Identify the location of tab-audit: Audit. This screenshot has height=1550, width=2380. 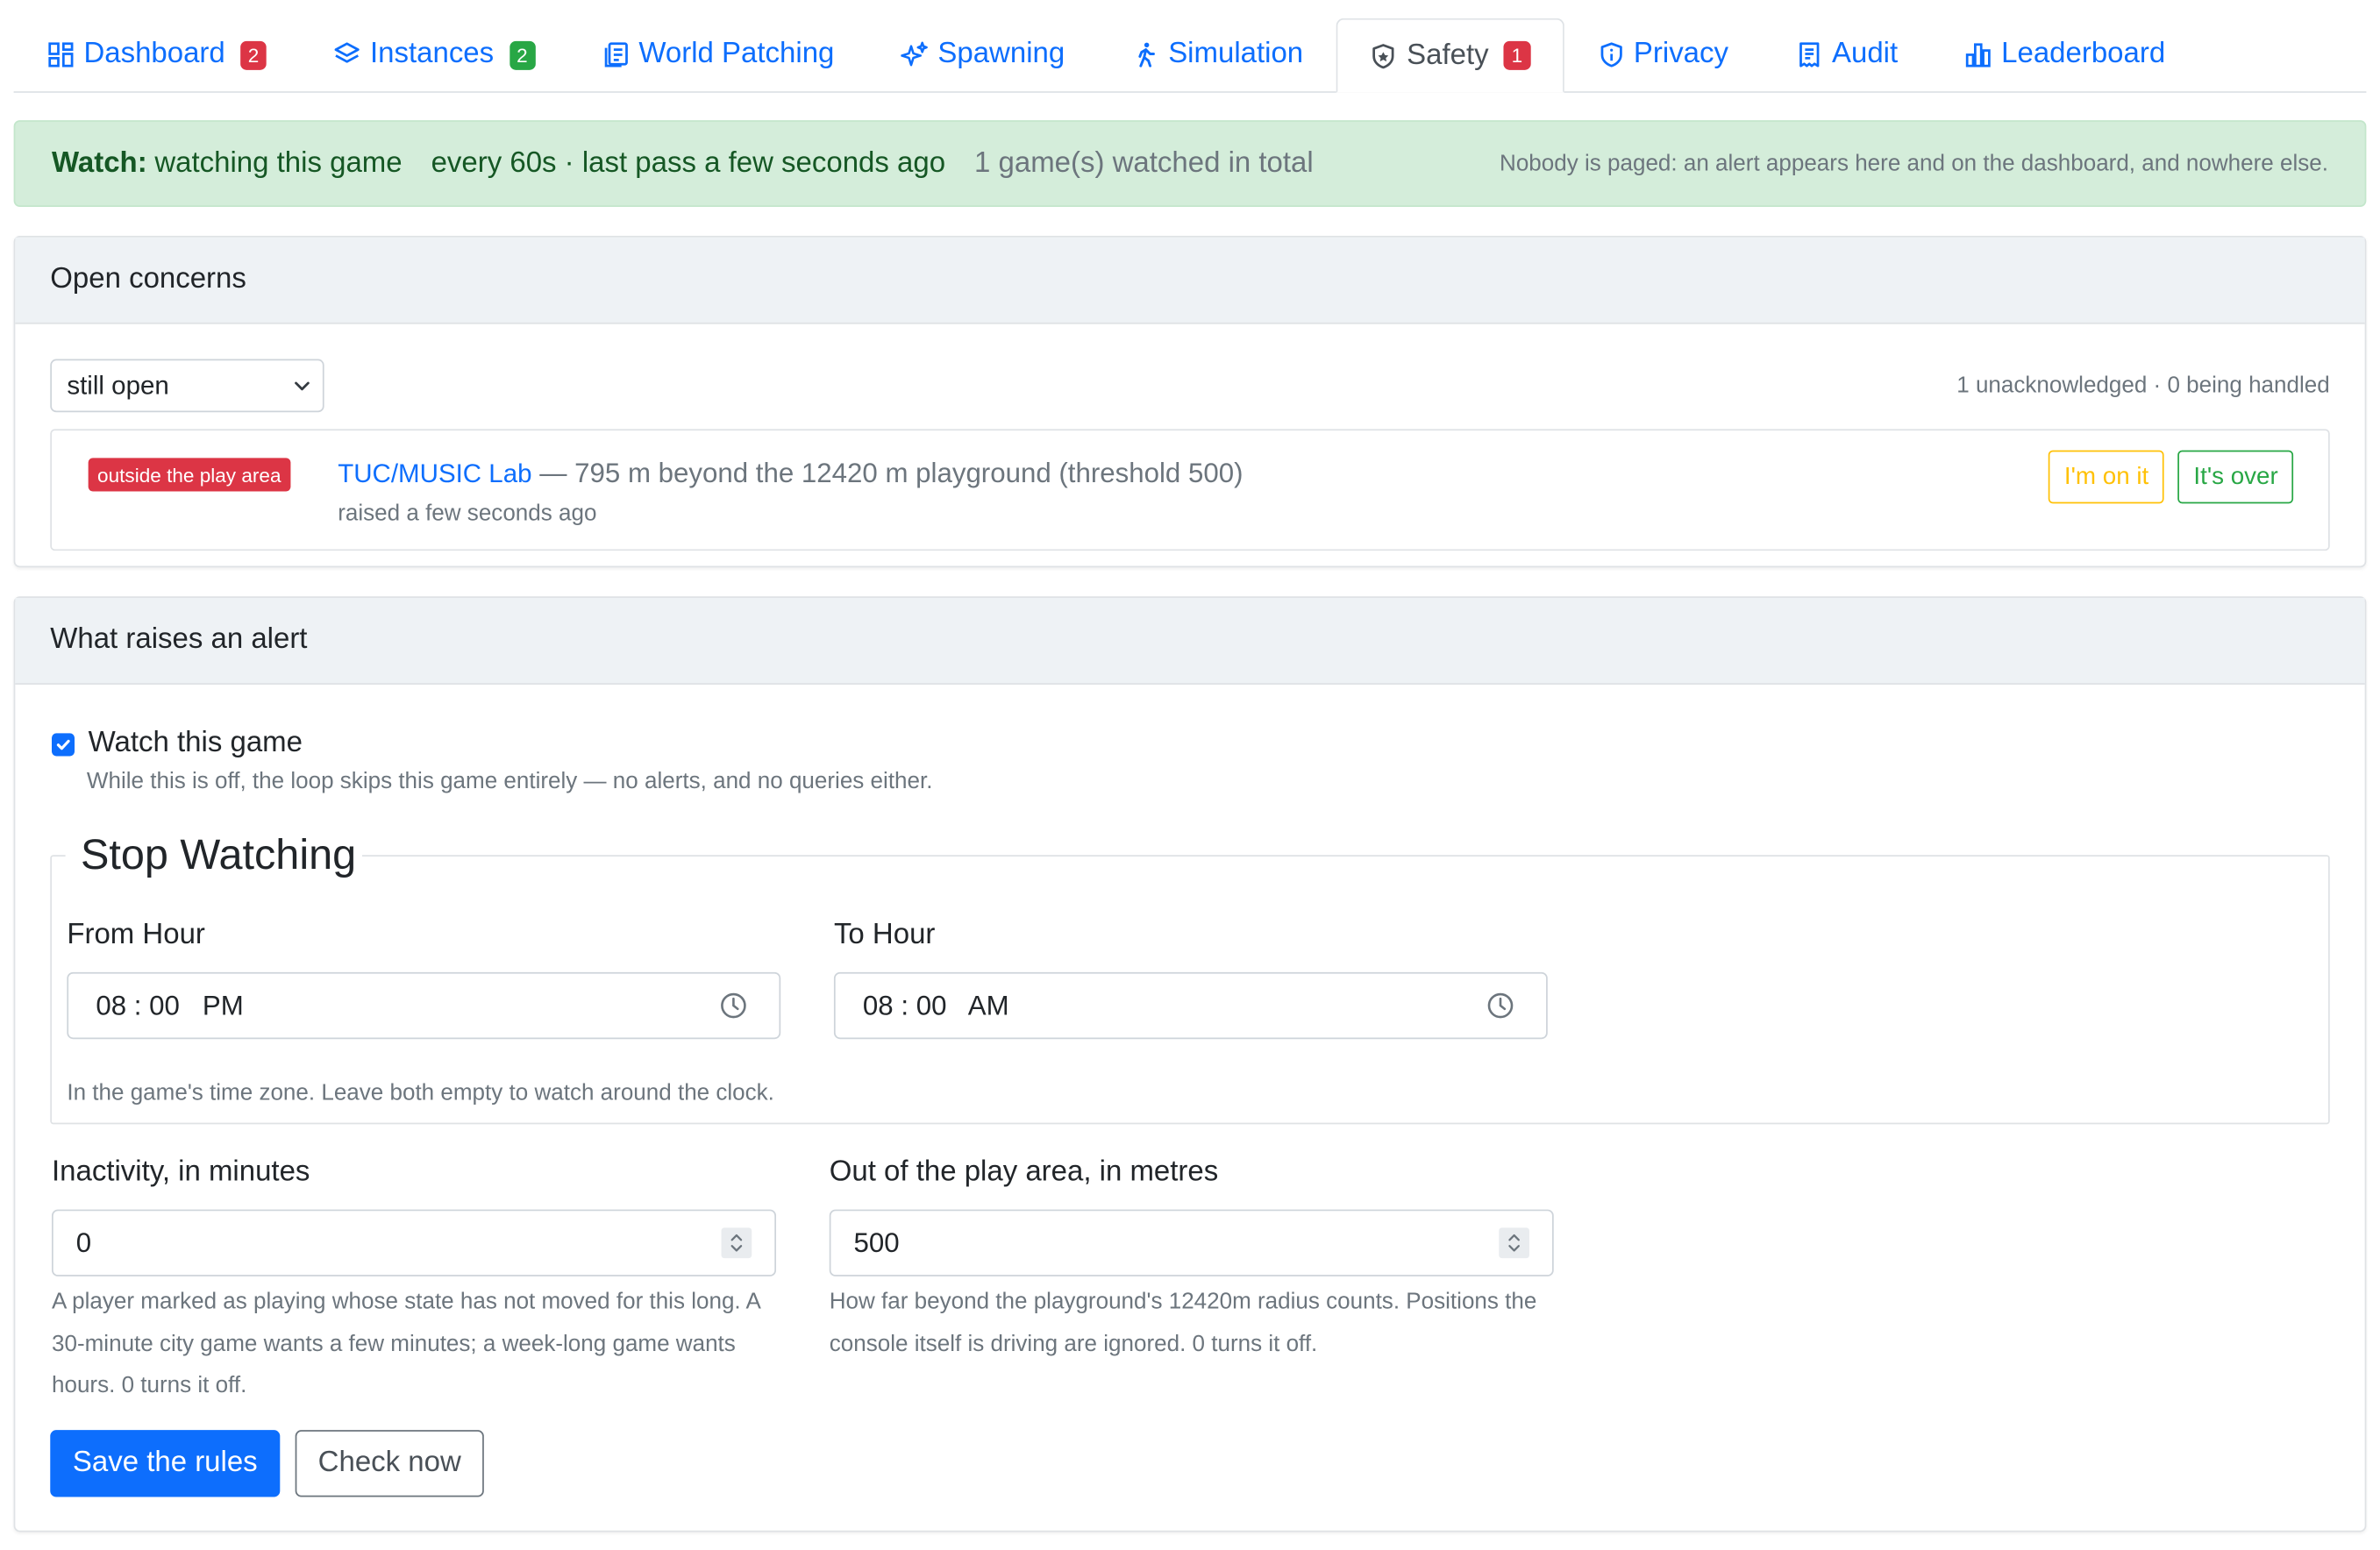
(1846, 54).